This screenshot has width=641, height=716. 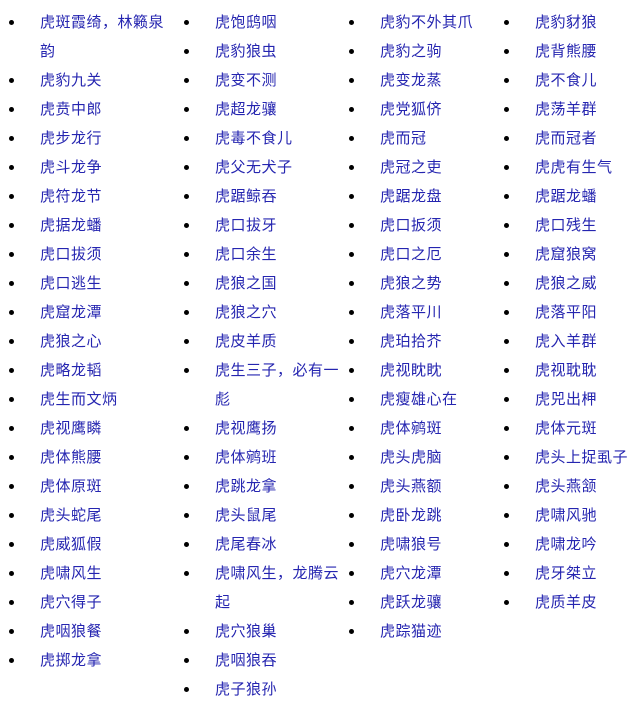 I want to click on list-item: 虎子狼孙, so click(x=257, y=689).